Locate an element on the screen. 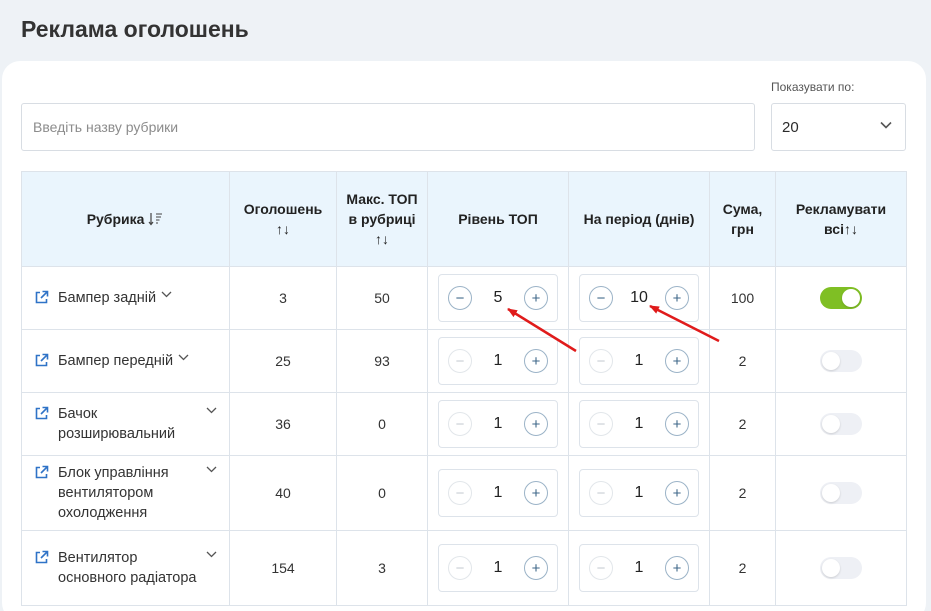  top-level-cell: − 5 + is located at coordinates (498, 298).